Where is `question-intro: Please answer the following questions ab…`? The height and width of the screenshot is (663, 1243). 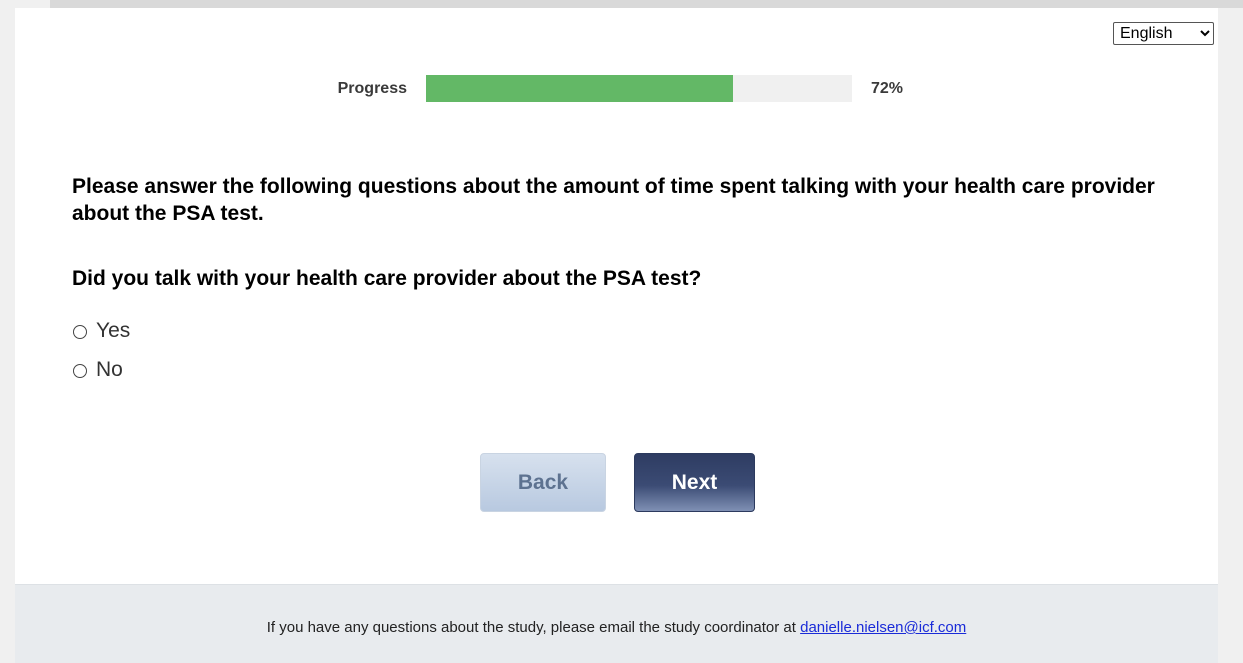
question-intro: Please answer the following questions ab… is located at coordinates (613, 200).